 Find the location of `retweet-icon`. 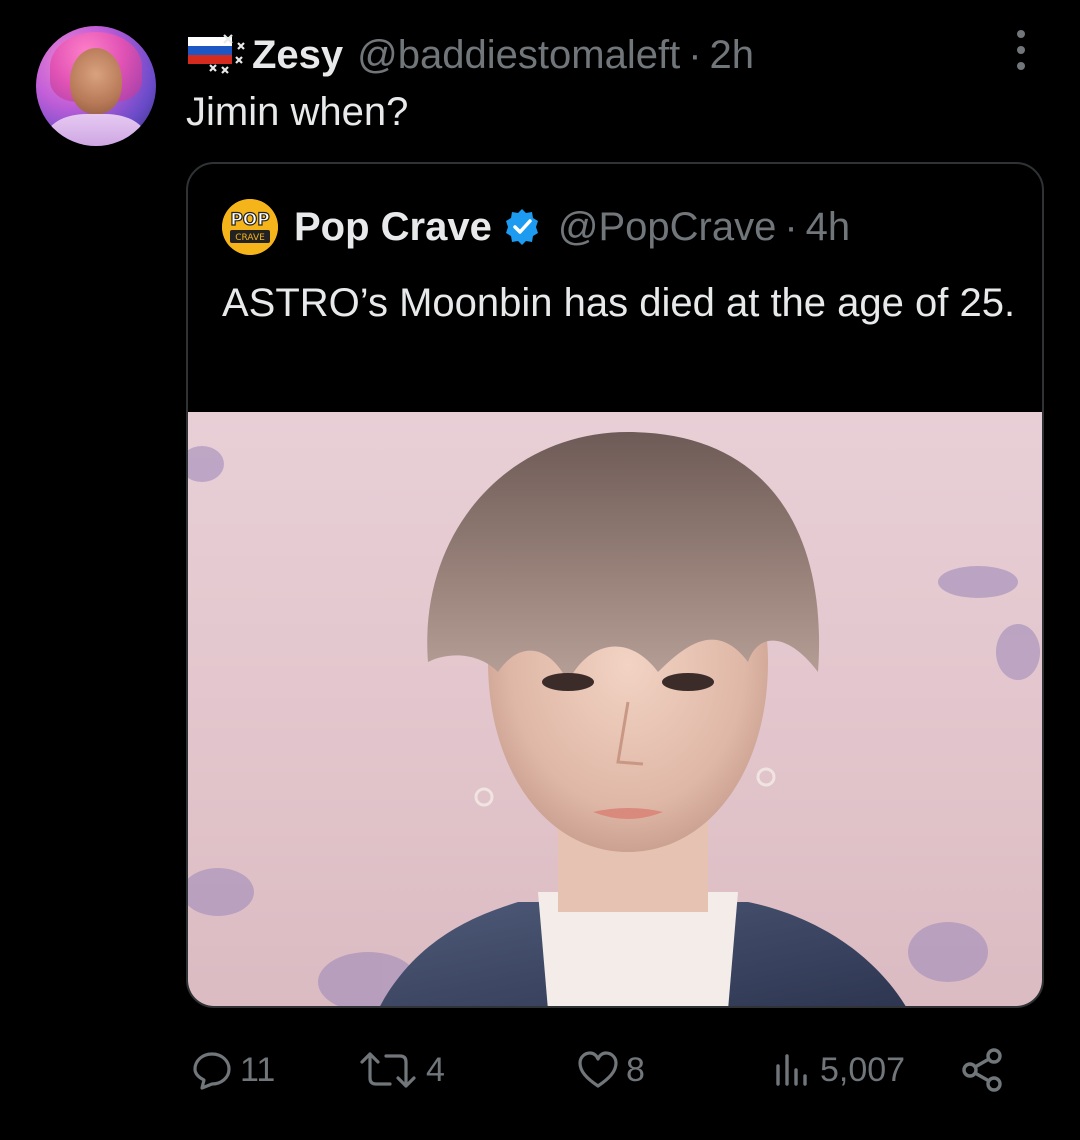

retweet-icon is located at coordinates (388, 1070).